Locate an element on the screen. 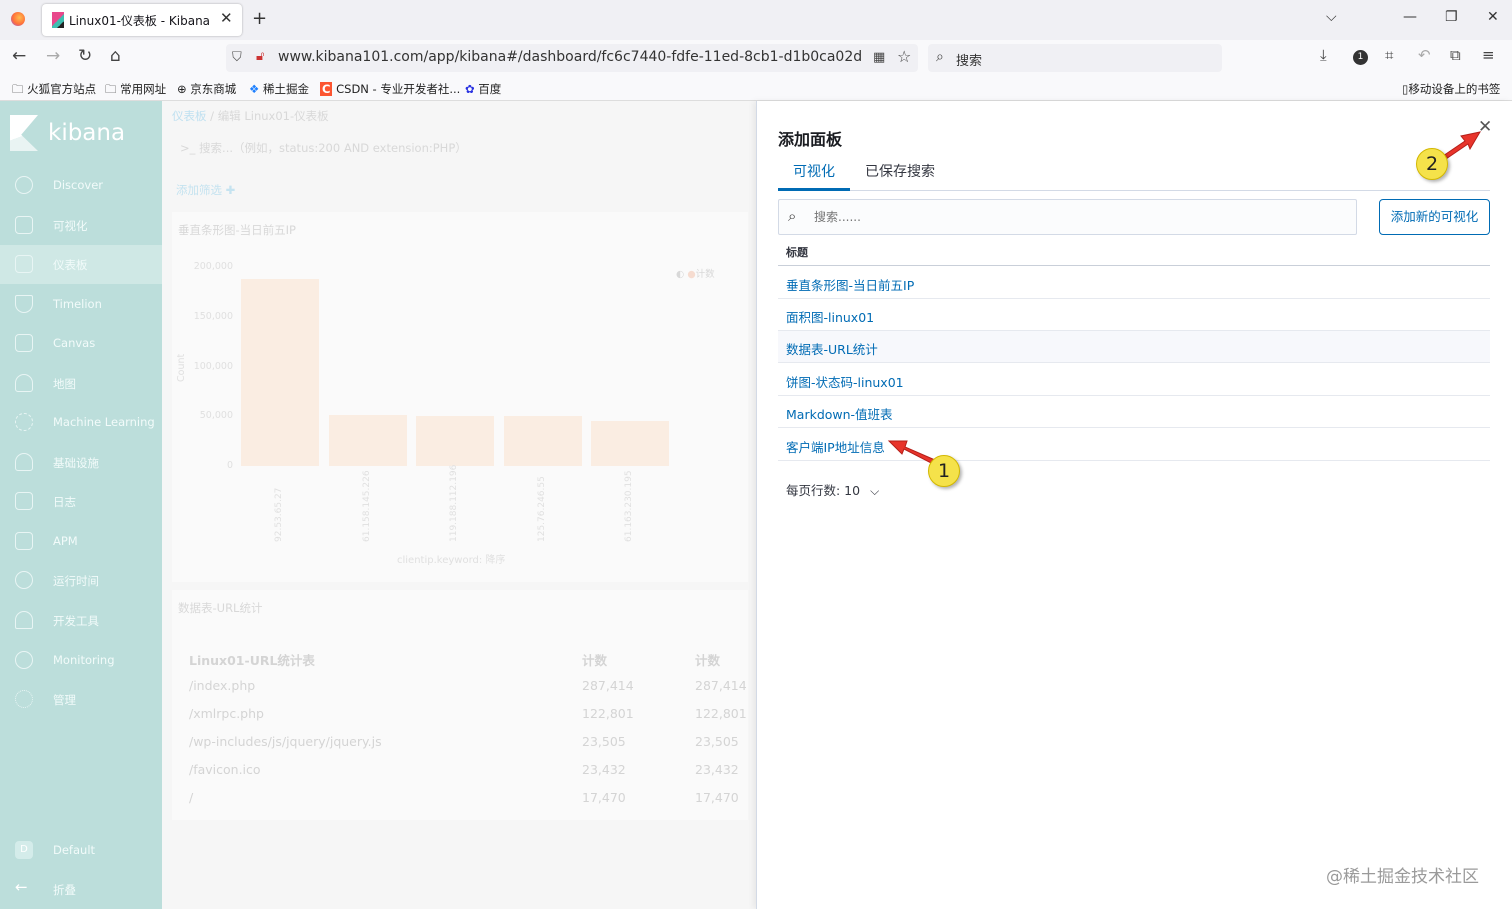 Image resolution: width=1512 pixels, height=909 pixels. tab-selected-indicator is located at coordinates (814, 189).